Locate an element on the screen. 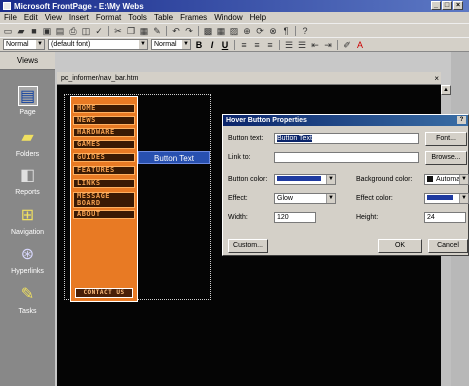 The image size is (469, 386). effect-color-label: Effect color: is located at coordinates (374, 198).